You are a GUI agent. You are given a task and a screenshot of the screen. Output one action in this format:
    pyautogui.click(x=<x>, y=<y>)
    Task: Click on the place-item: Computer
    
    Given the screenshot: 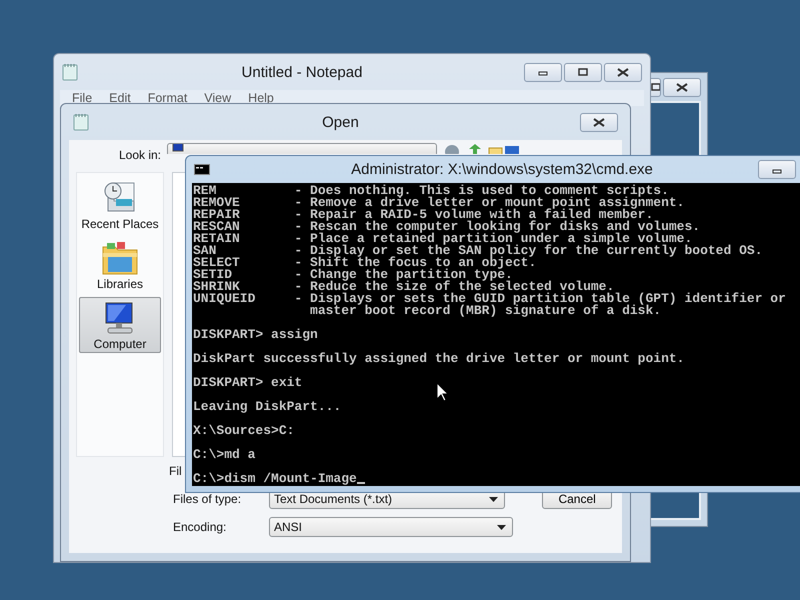 What is the action you would take?
    pyautogui.click(x=120, y=325)
    